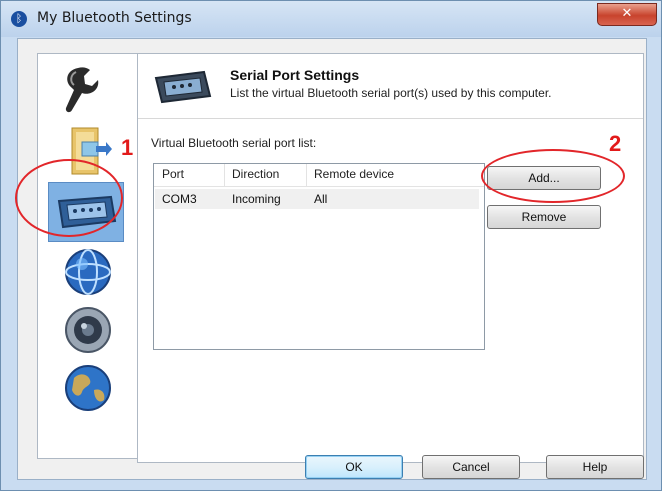  Describe the element at coordinates (354, 467) in the screenshot. I see `ok-button: OK` at that location.